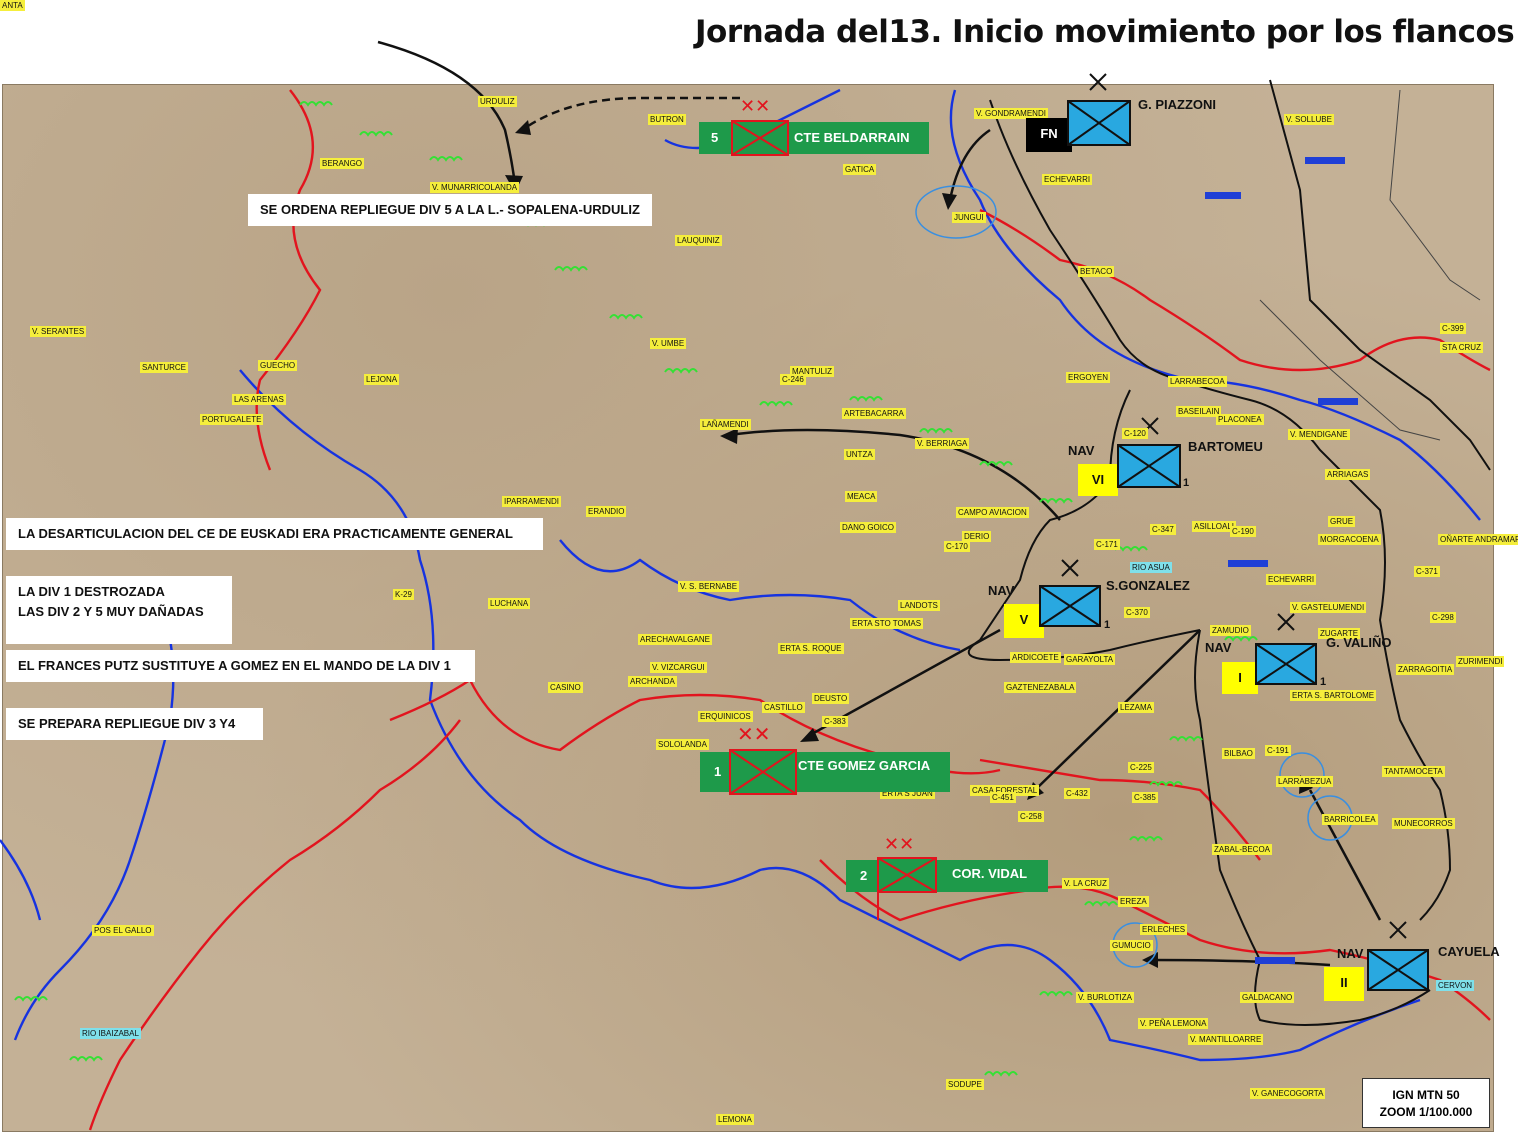  I want to click on place-label: SOLOLANDA, so click(682, 744).